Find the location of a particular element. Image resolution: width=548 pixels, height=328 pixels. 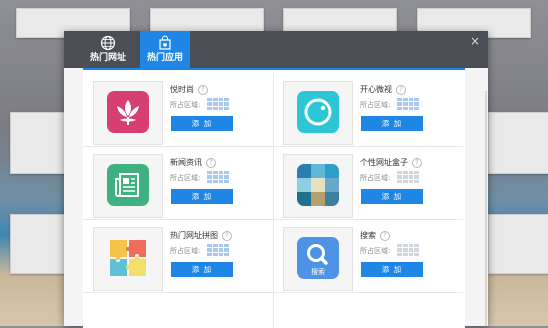

shopping-bag-icon is located at coordinates (165, 42).